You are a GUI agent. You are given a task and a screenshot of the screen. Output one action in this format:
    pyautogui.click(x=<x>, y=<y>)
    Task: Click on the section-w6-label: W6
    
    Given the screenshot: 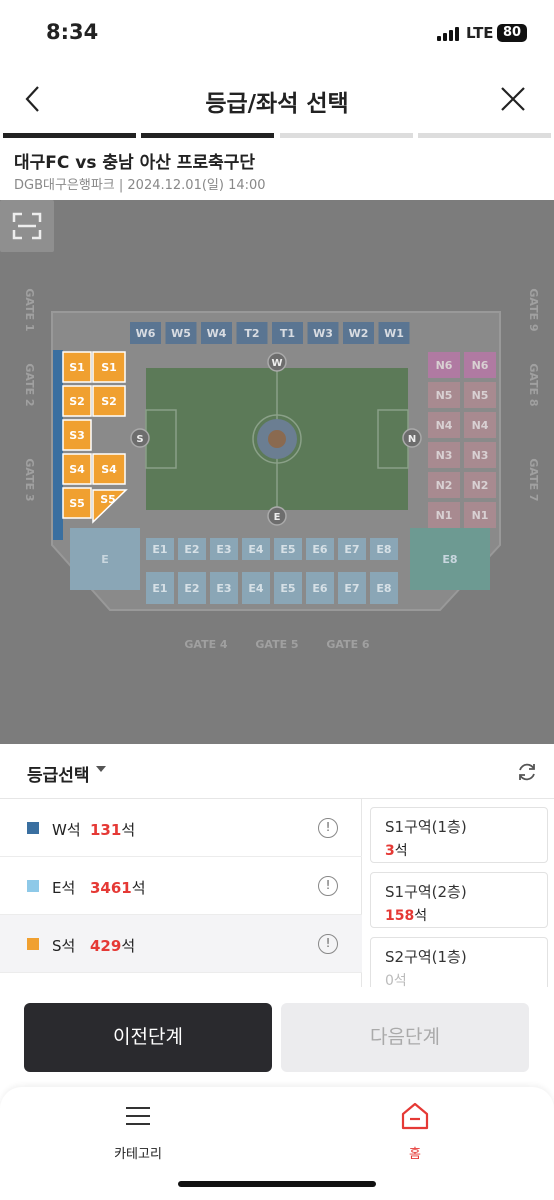 What is the action you would take?
    pyautogui.click(x=146, y=333)
    